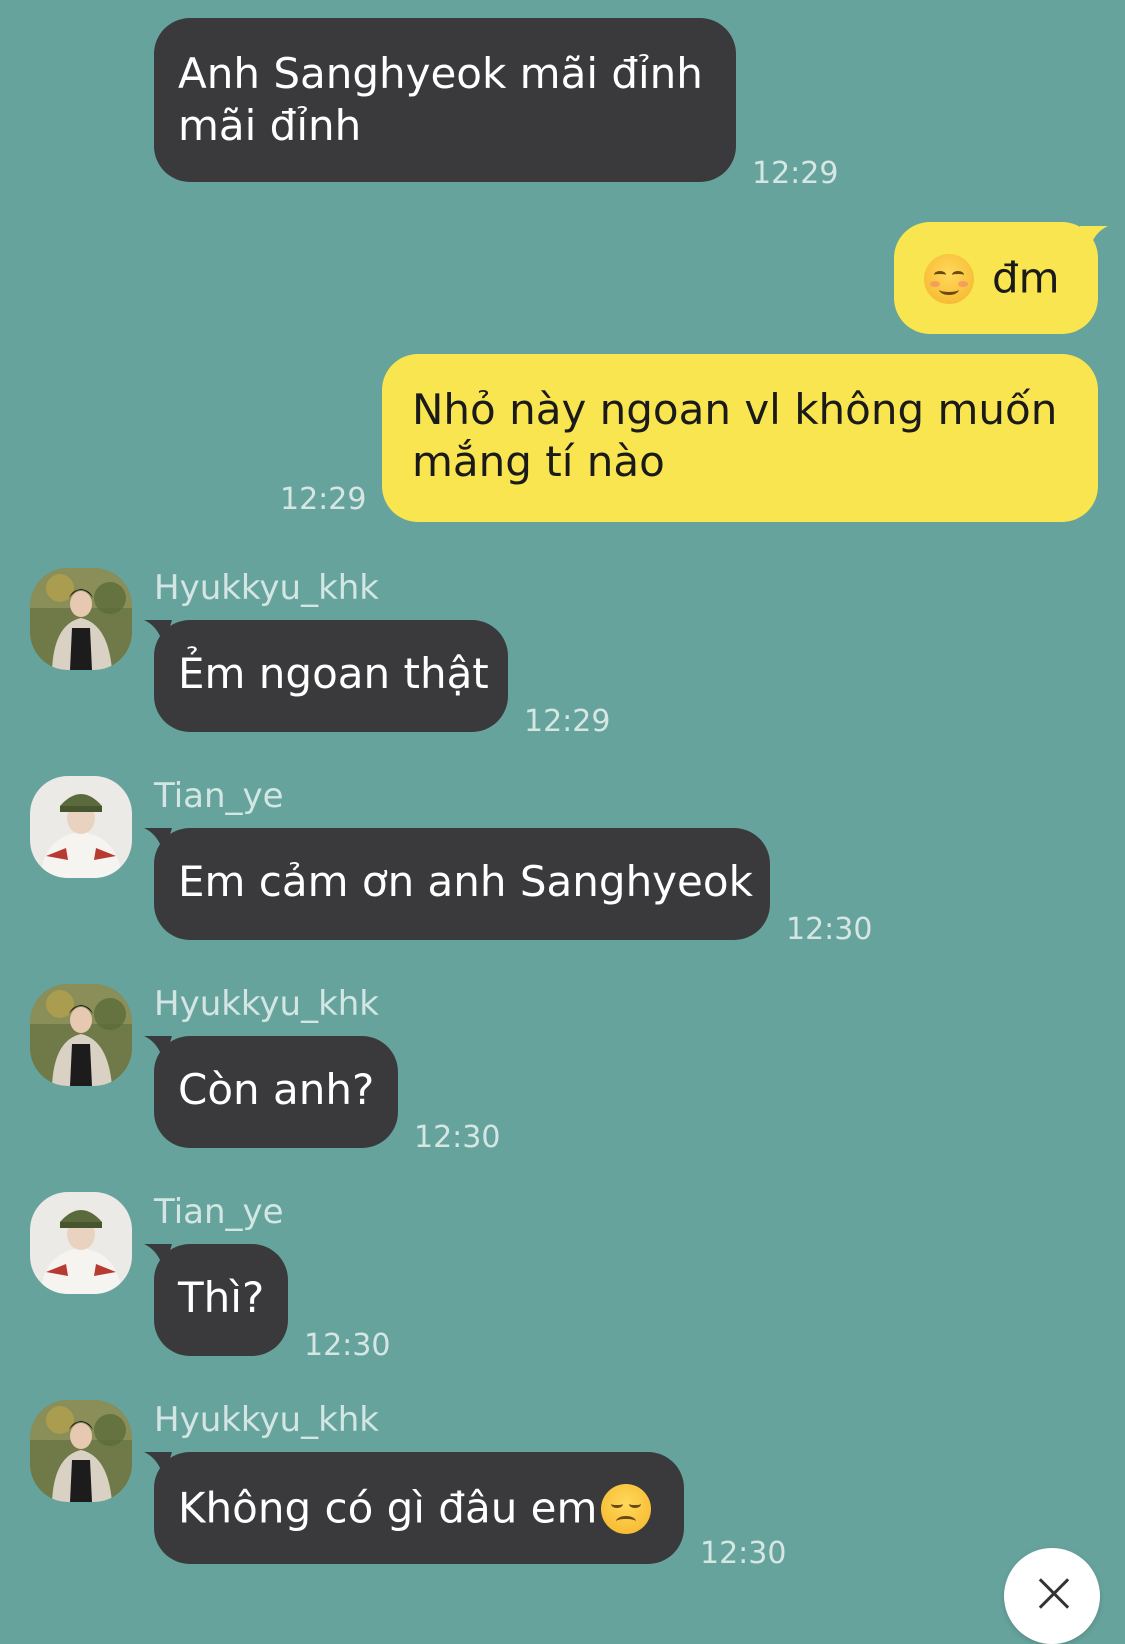 Image resolution: width=1125 pixels, height=1644 pixels. I want to click on message-text-line-1: Anh Sanghyeok mãi đỉnh, so click(440, 73).